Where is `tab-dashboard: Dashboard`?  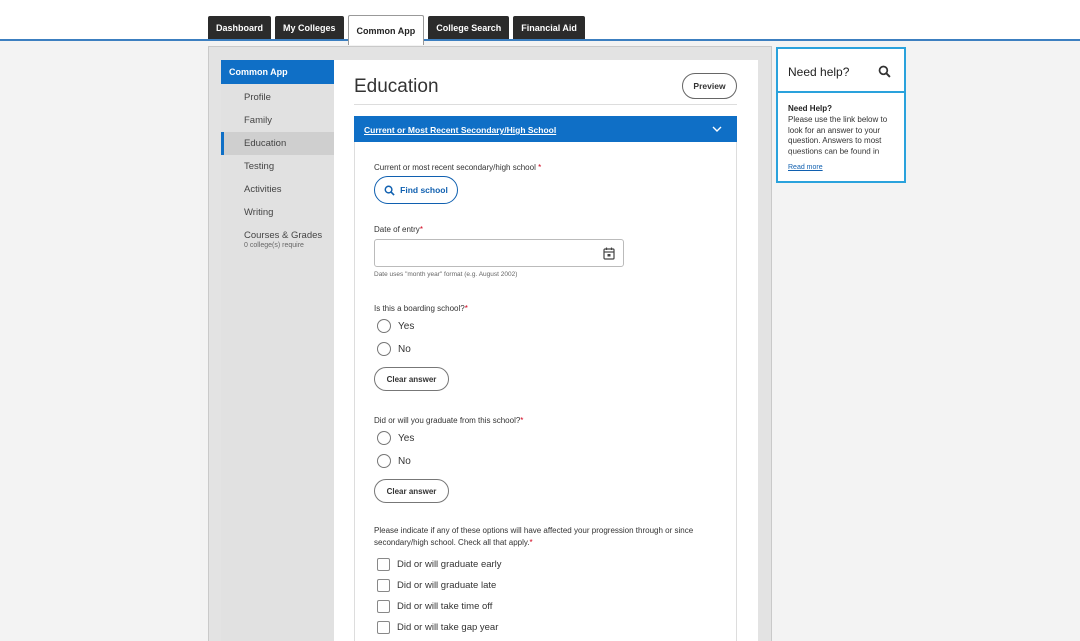
tab-dashboard: Dashboard is located at coordinates (240, 27).